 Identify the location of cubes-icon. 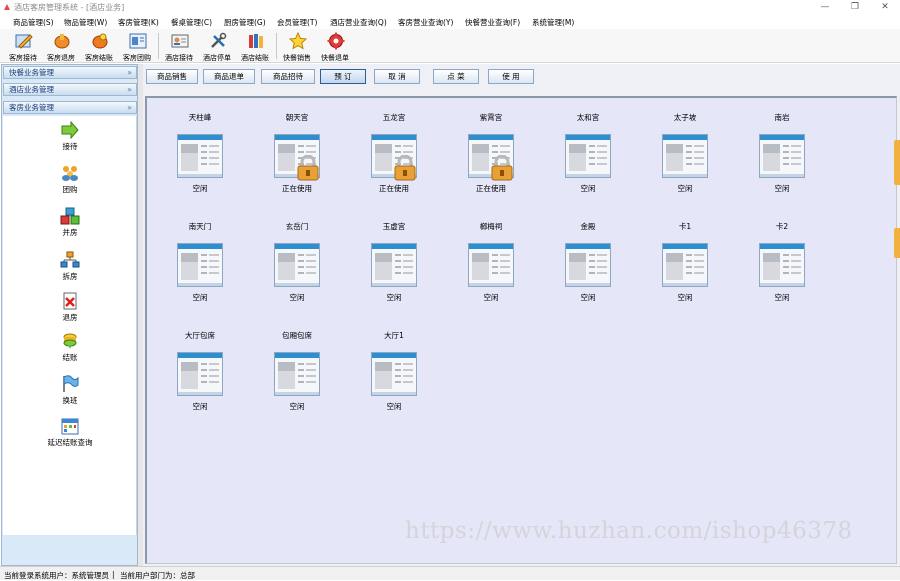
(70, 216).